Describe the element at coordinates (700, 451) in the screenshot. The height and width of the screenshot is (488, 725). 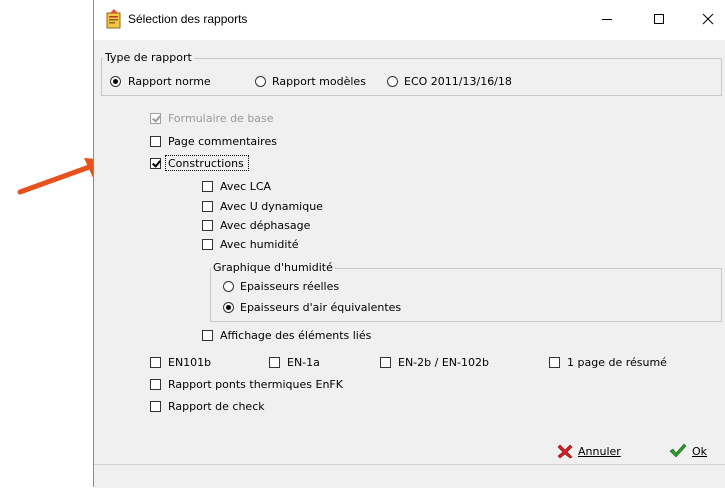
I see `ok-button-label: Ok` at that location.